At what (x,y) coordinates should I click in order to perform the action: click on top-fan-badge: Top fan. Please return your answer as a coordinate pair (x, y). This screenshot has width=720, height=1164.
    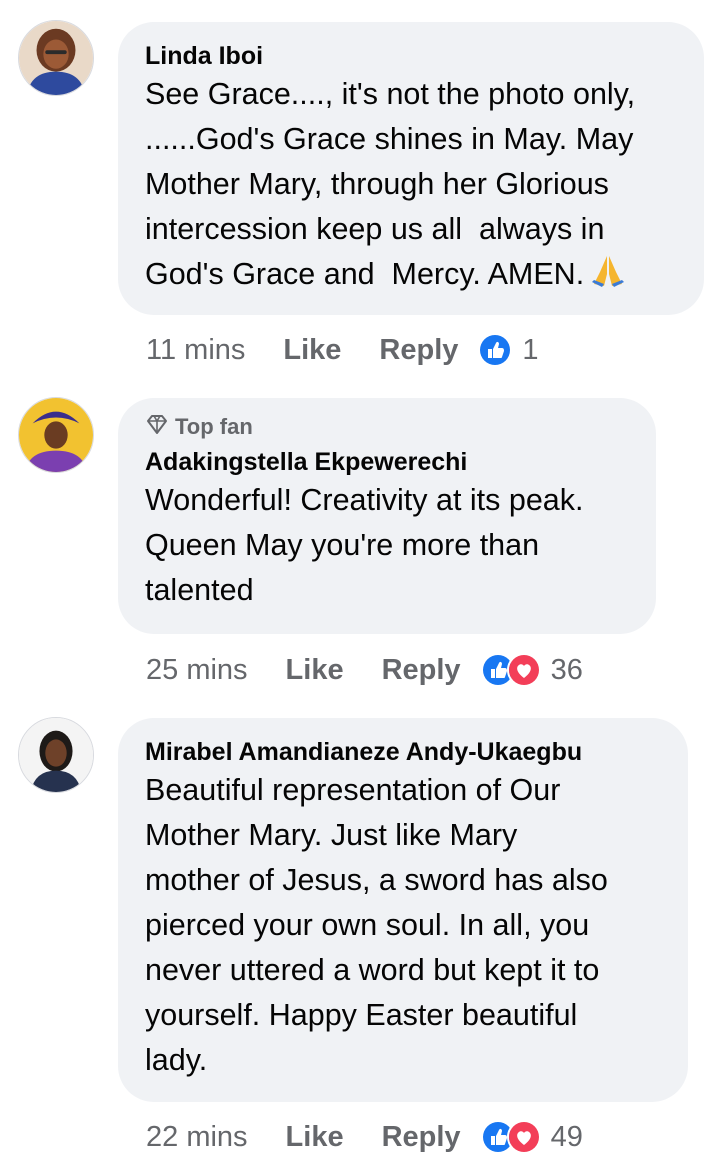
    Looking at the image, I should click on (387, 427).